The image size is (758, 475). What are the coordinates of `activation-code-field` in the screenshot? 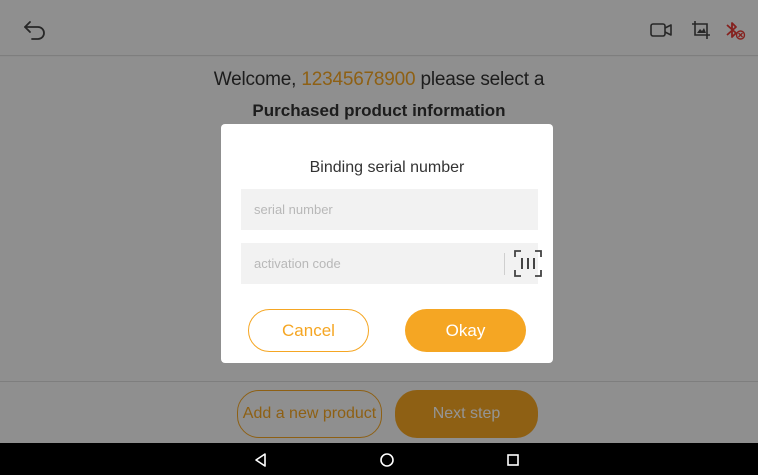 It's located at (391, 263).